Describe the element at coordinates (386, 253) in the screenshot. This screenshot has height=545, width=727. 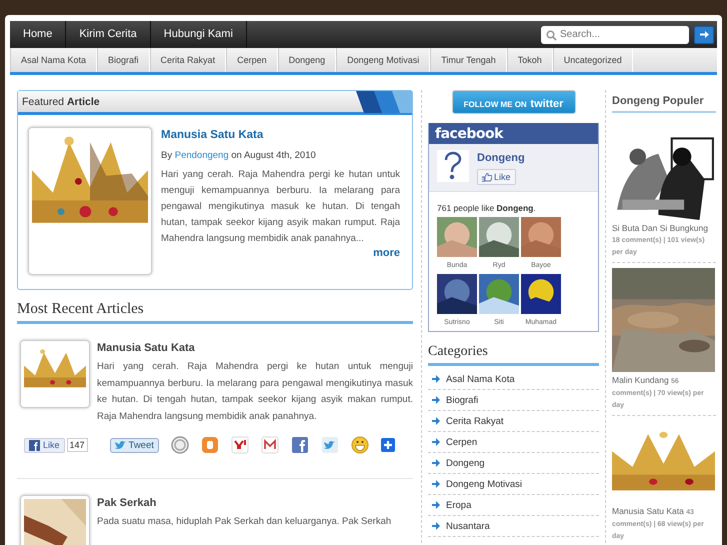
I see `more-link: more` at that location.